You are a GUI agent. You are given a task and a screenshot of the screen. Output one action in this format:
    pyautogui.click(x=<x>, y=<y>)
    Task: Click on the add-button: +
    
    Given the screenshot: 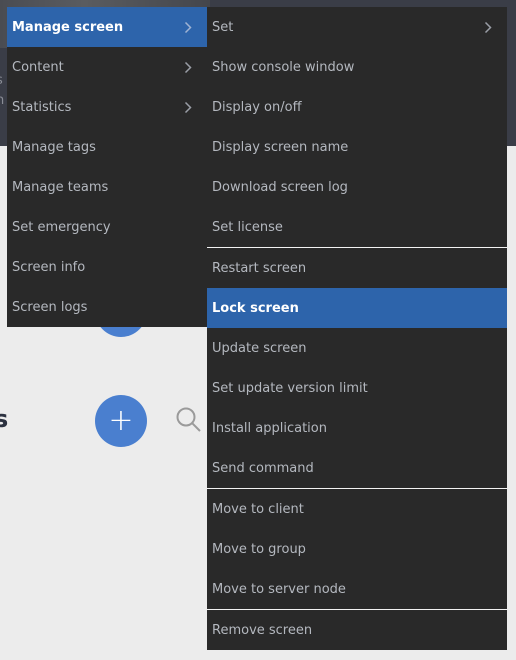 What is the action you would take?
    pyautogui.click(x=121, y=421)
    